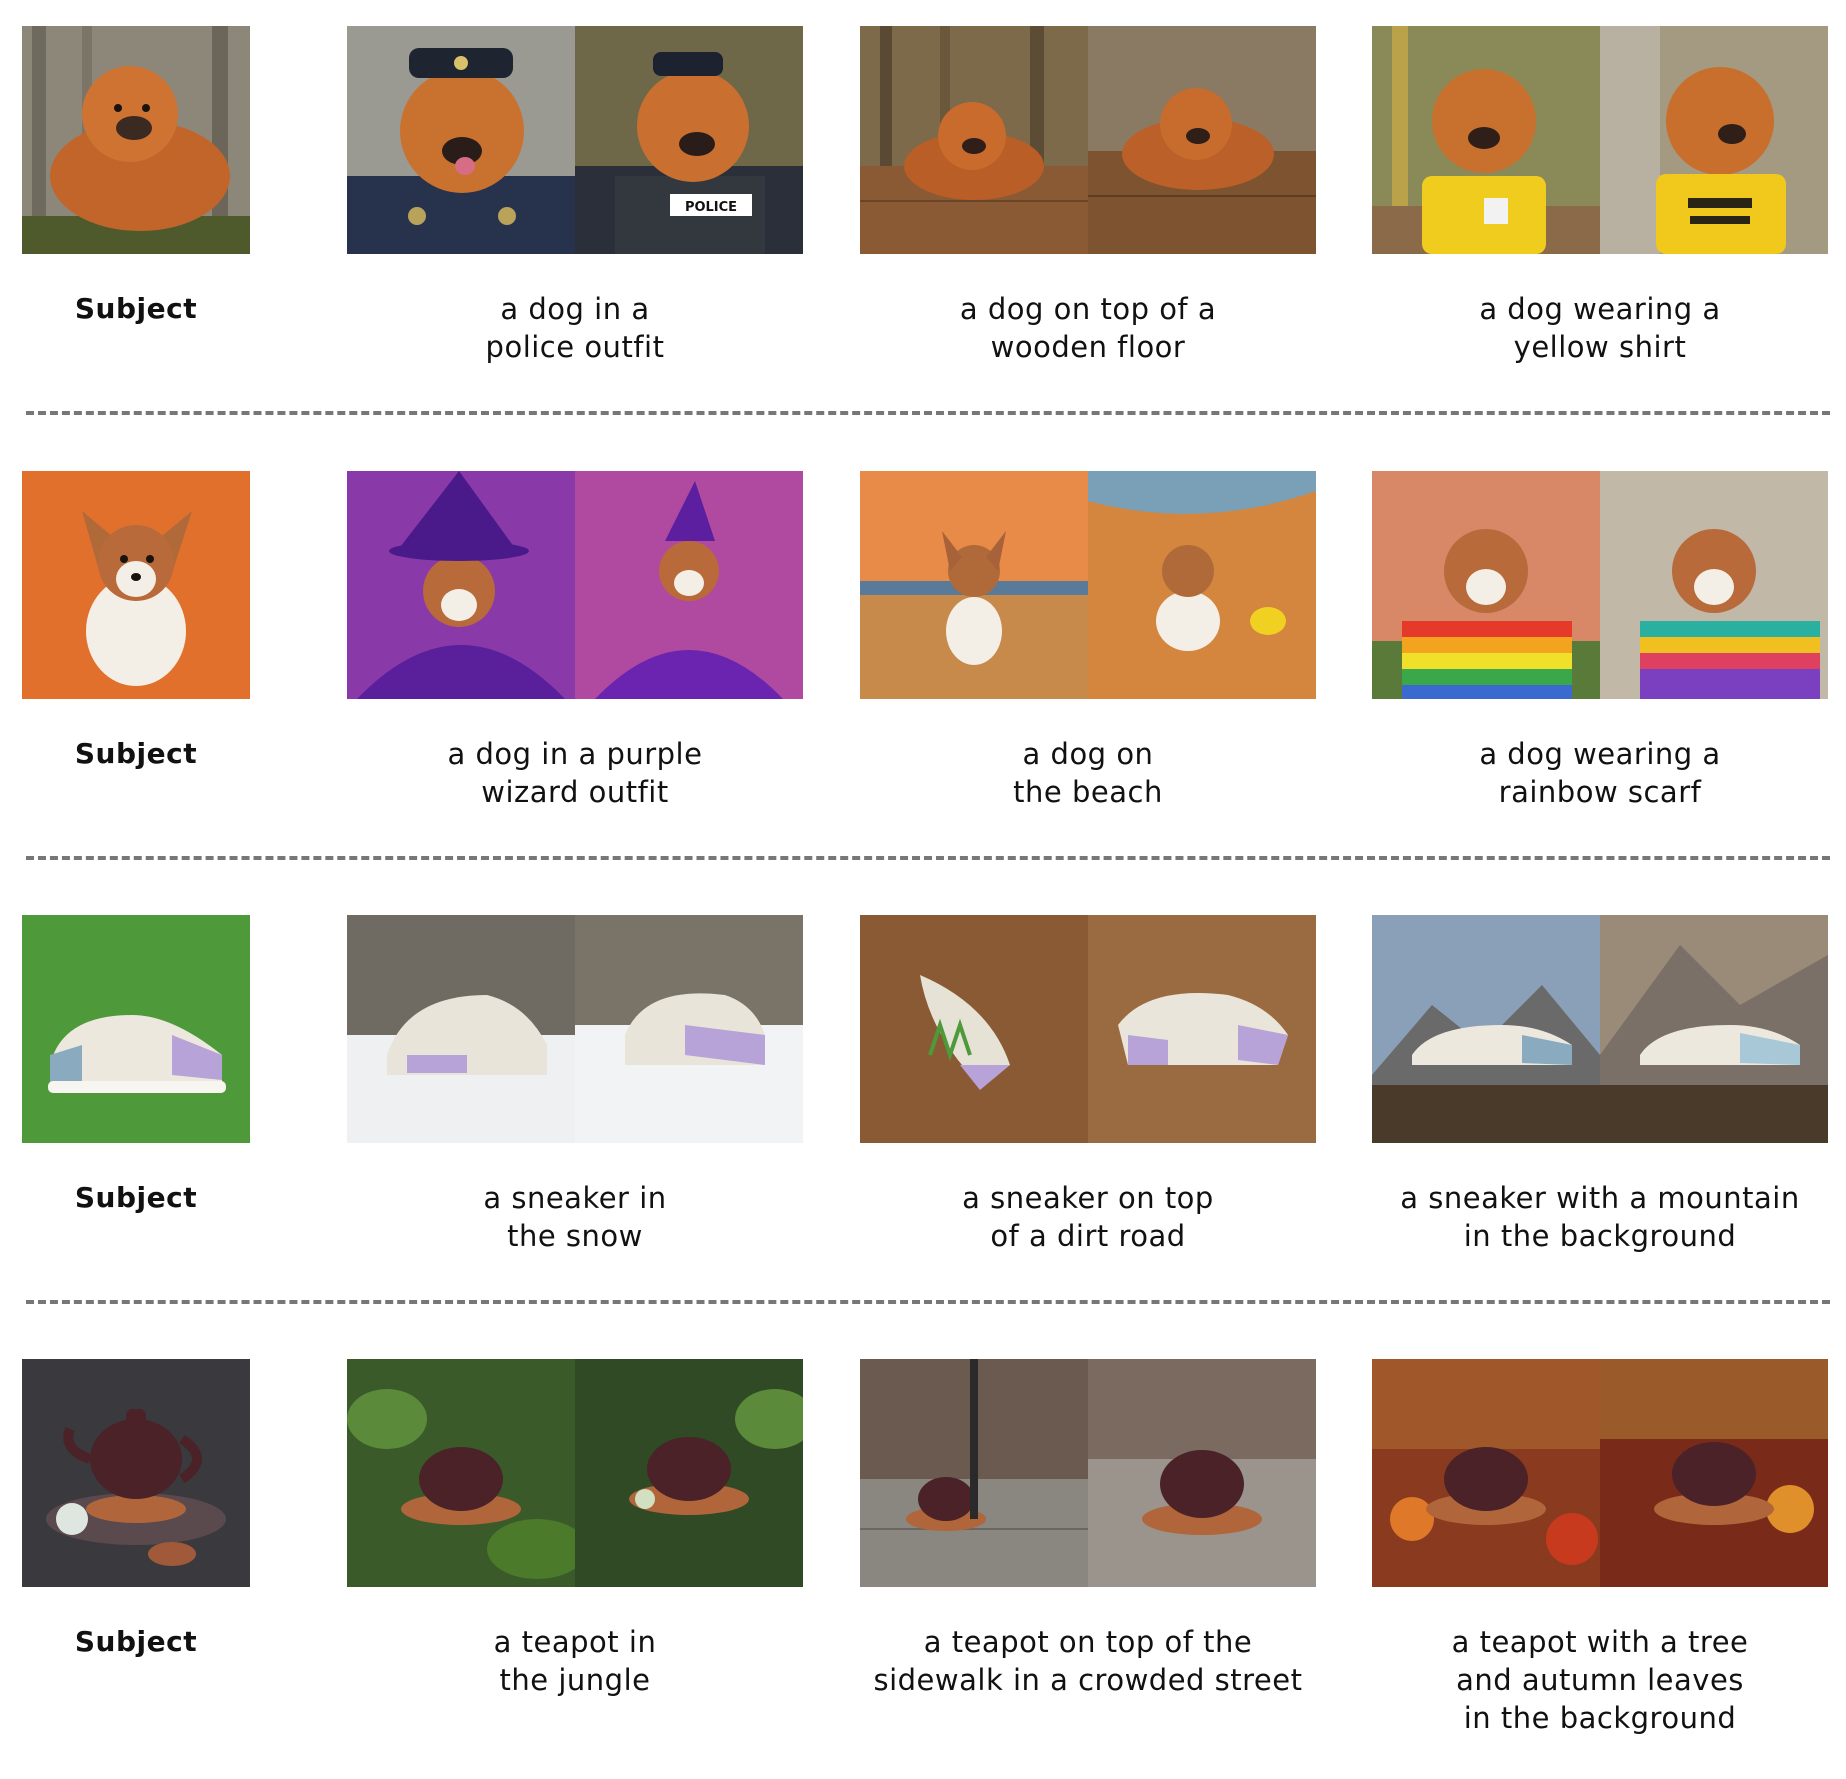  I want to click on caption-wizard-outfit: a dog in a purple wizard outfit, so click(575, 773).